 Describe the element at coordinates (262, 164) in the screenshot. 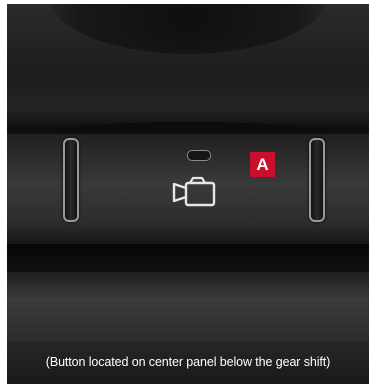

I see `callout-badge: A` at that location.